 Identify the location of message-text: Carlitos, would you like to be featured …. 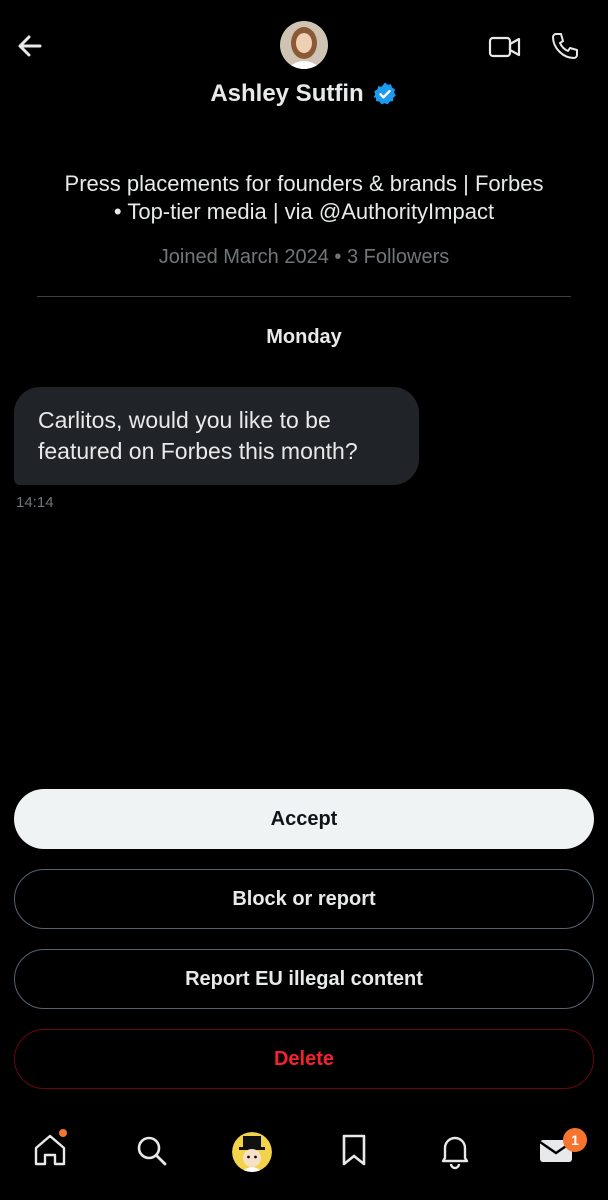
(228, 436).